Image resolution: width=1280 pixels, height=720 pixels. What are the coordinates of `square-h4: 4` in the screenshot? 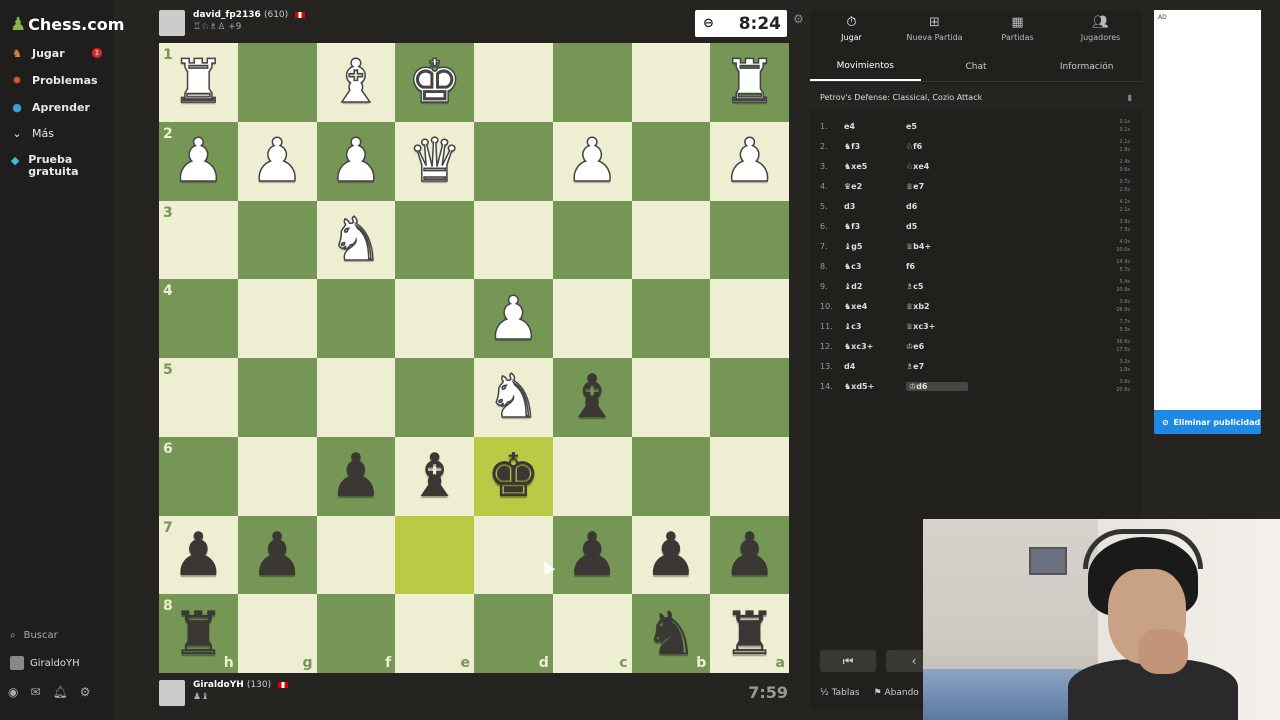 It's located at (198, 318).